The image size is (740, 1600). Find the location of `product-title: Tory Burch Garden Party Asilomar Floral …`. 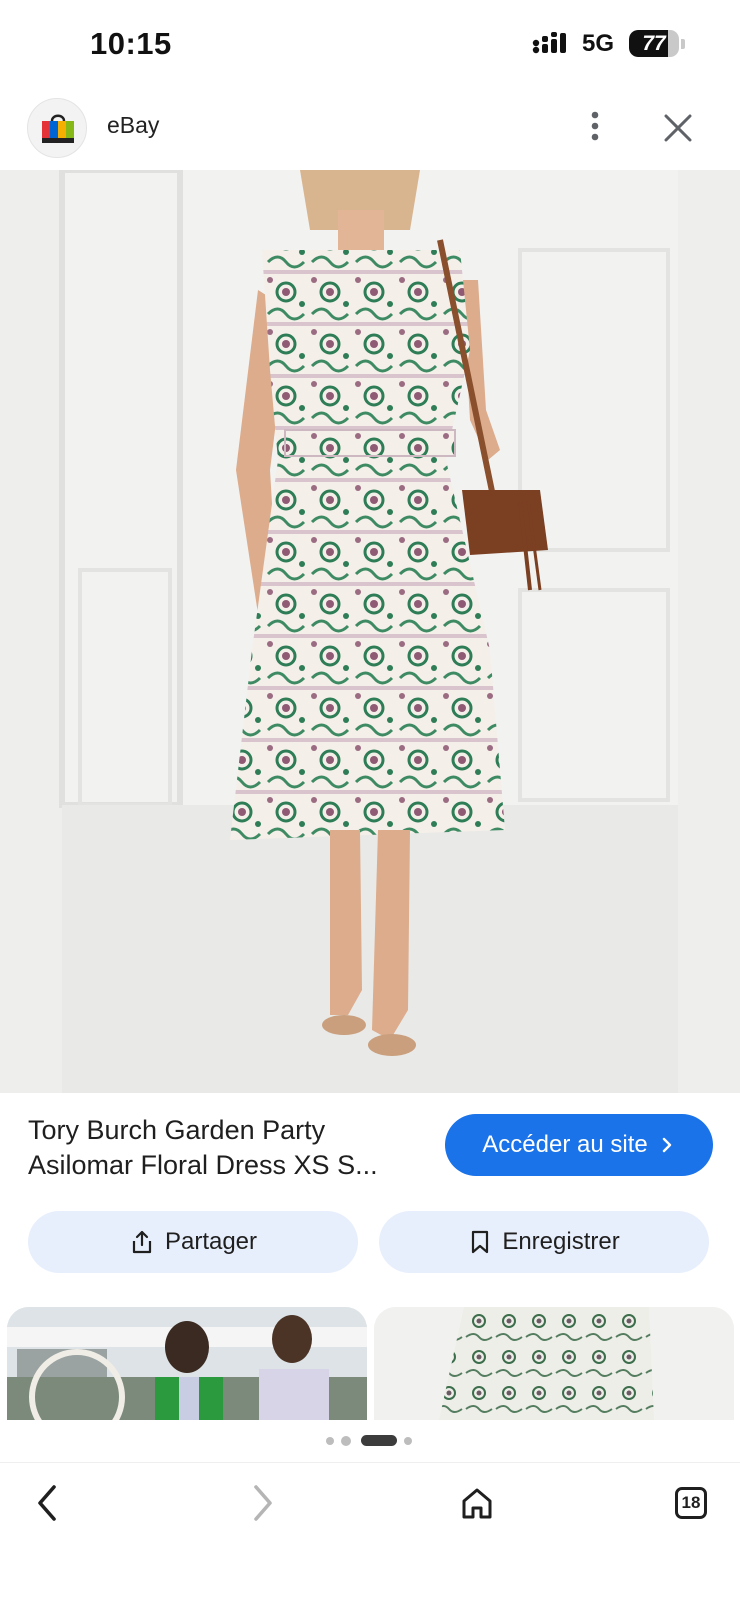

product-title: Tory Burch Garden Party Asilomar Floral … is located at coordinates (223, 1148).